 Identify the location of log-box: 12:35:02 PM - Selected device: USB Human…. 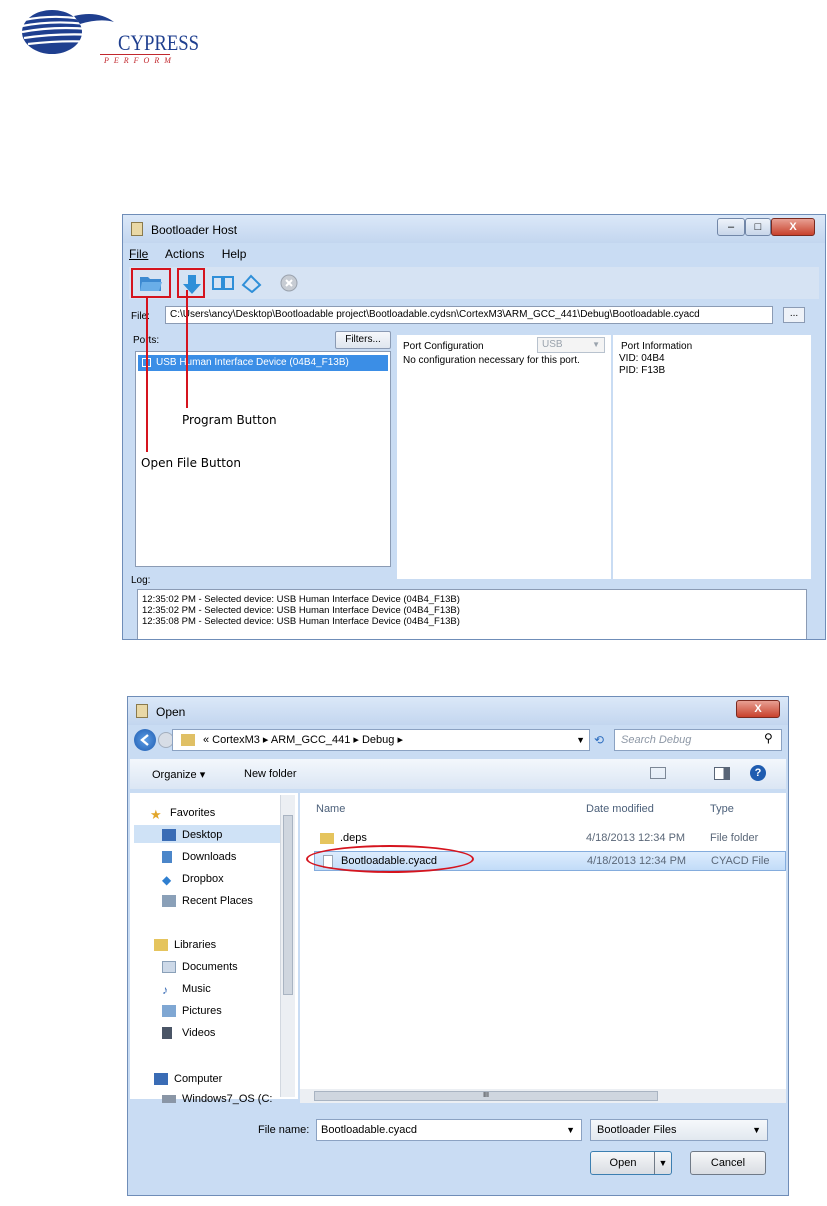
(472, 614).